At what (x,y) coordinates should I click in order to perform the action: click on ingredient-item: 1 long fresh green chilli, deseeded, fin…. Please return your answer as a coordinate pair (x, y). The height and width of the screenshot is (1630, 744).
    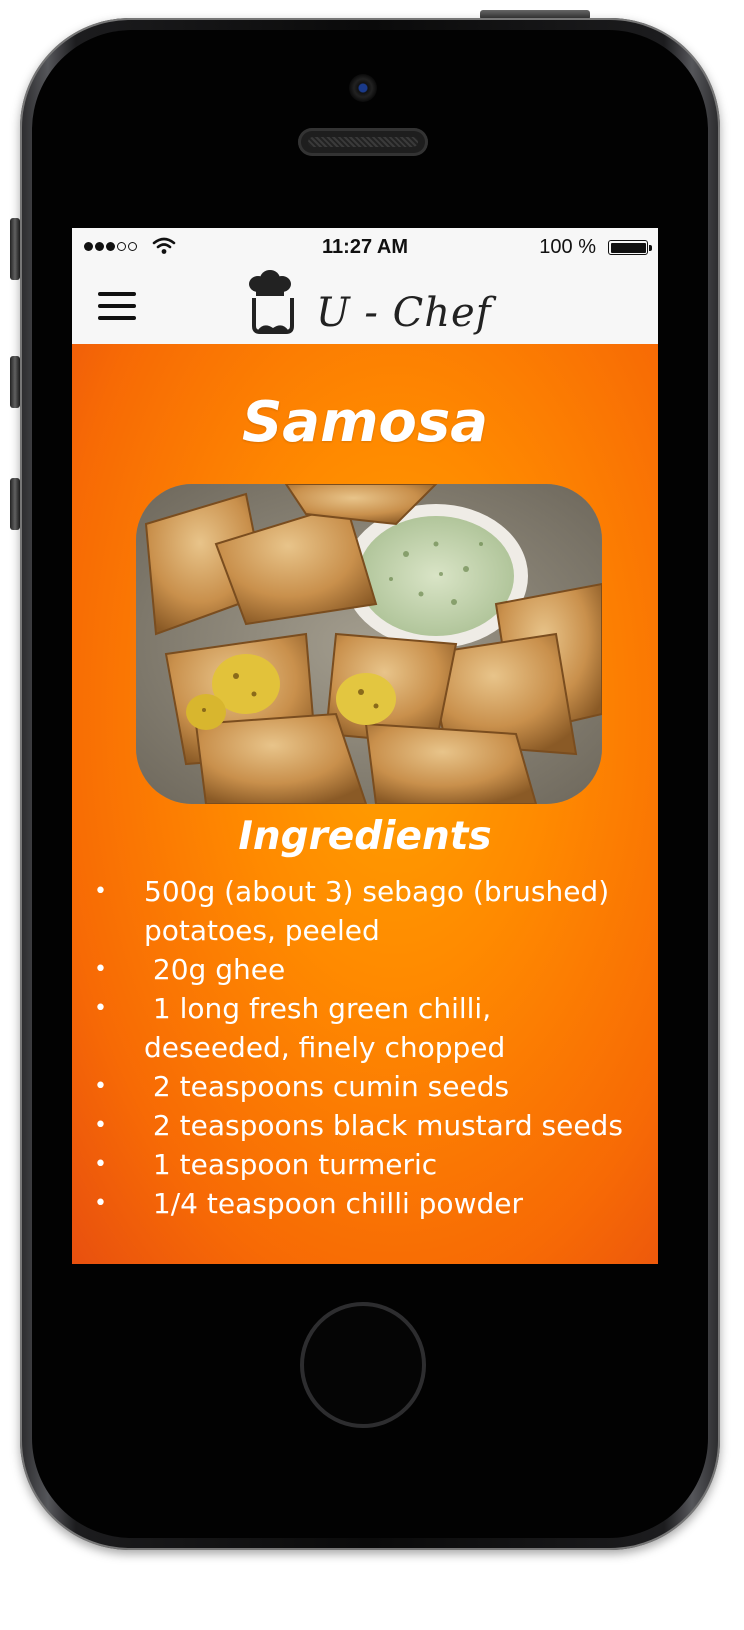
    Looking at the image, I should click on (369, 1028).